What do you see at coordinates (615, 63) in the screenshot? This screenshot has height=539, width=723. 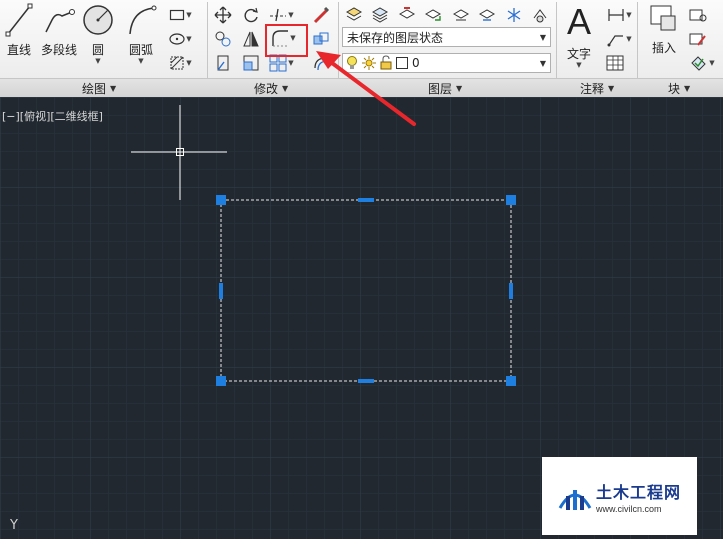 I see `table-button` at bounding box center [615, 63].